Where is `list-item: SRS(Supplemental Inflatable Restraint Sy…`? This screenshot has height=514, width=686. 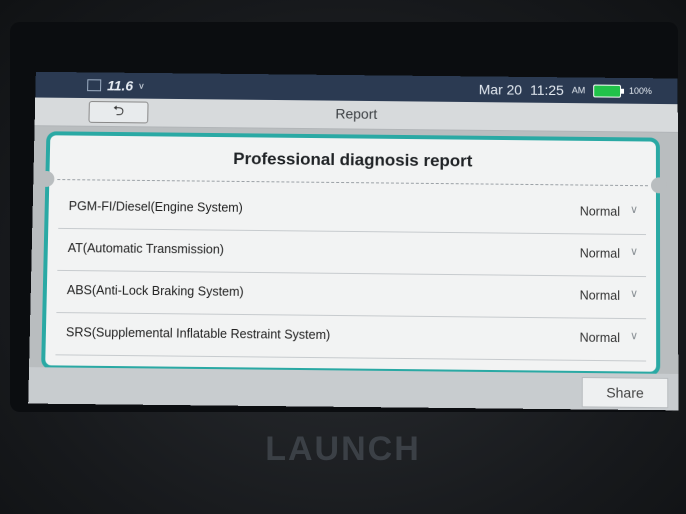 list-item: SRS(Supplemental Inflatable Restraint Sy… is located at coordinates (351, 337).